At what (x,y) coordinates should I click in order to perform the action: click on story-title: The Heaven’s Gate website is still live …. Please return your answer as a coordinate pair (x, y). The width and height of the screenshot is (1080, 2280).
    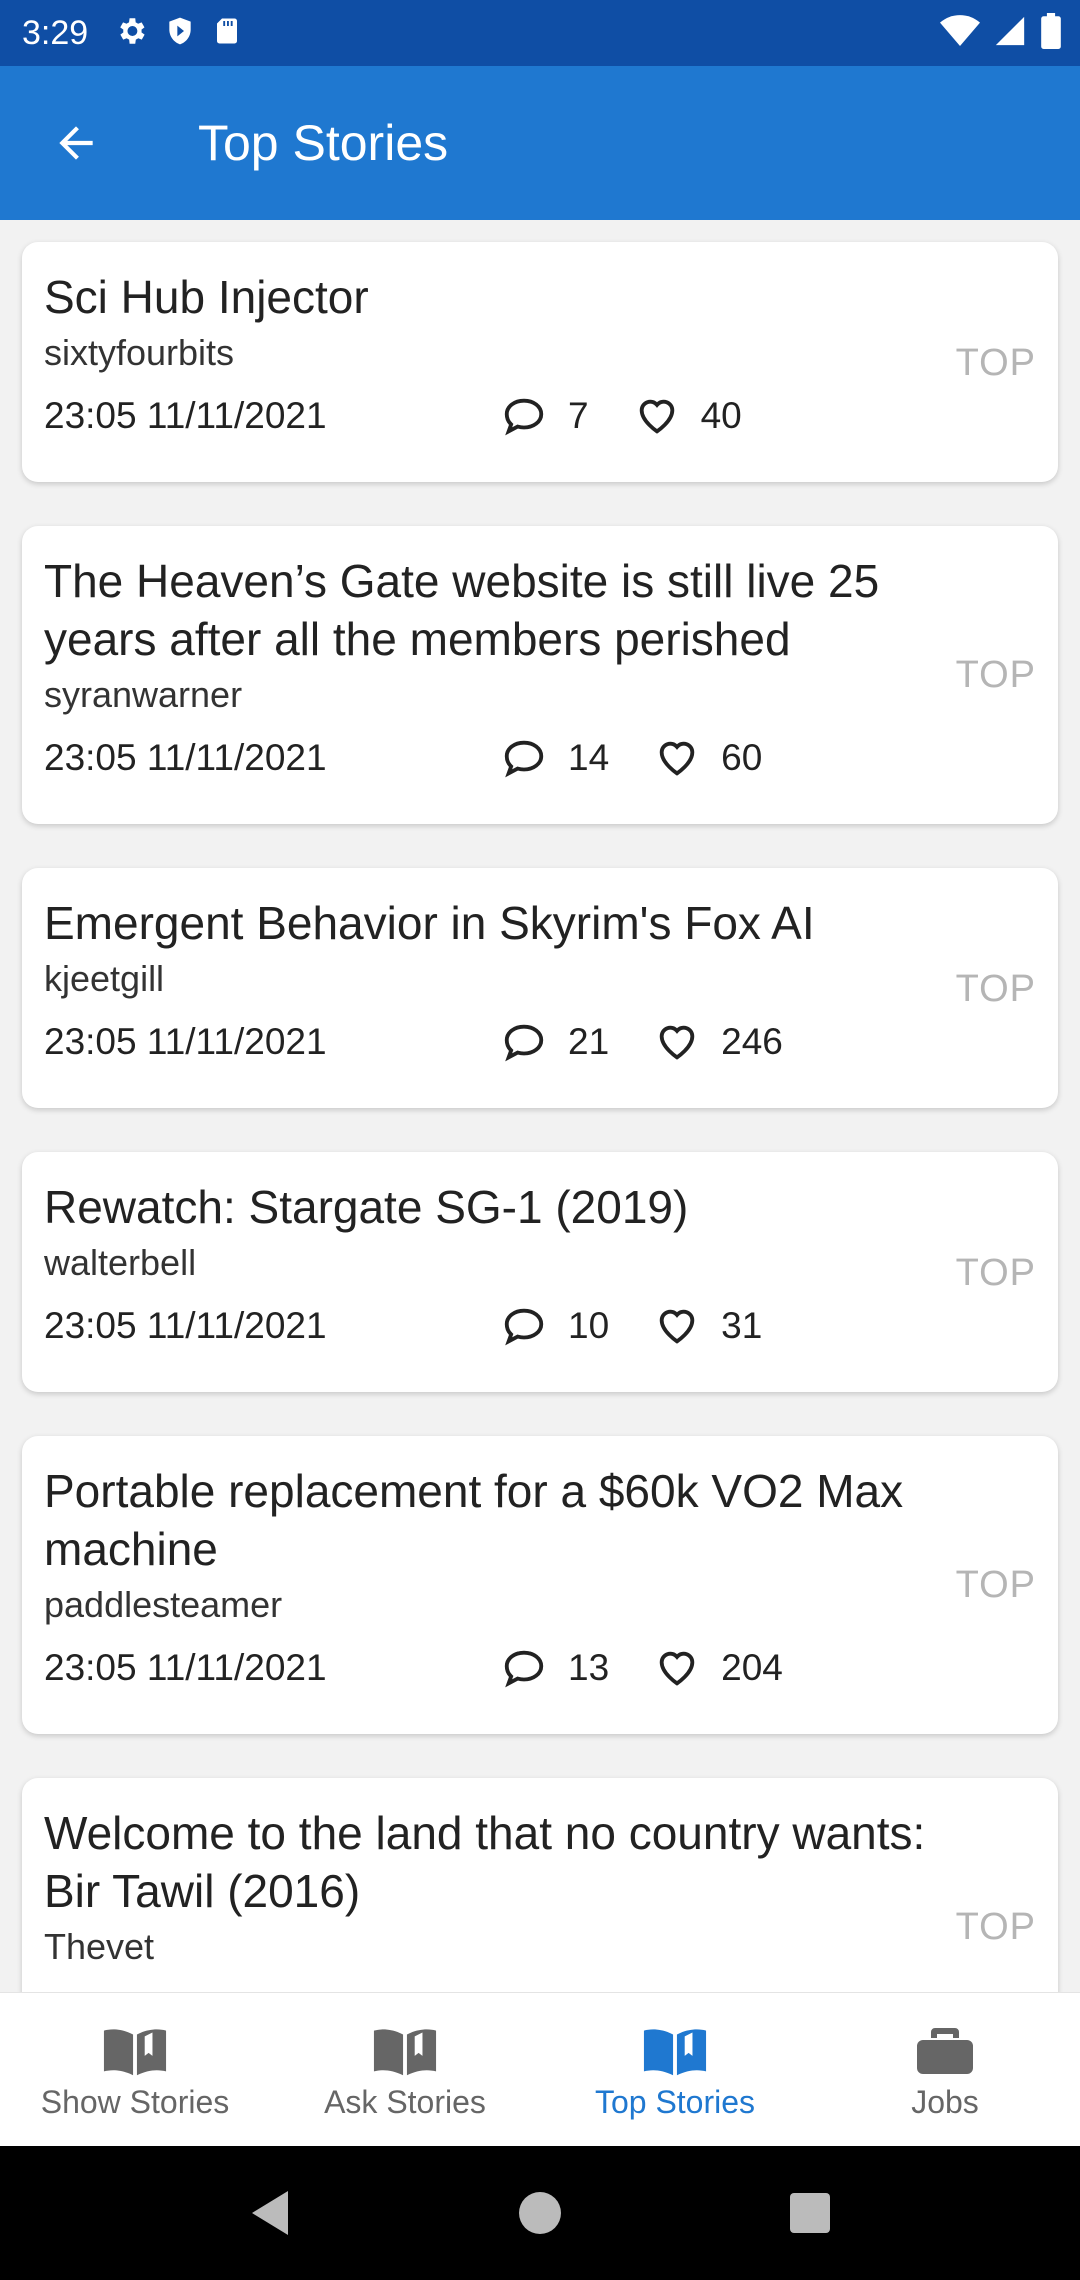
    Looking at the image, I should click on (519, 610).